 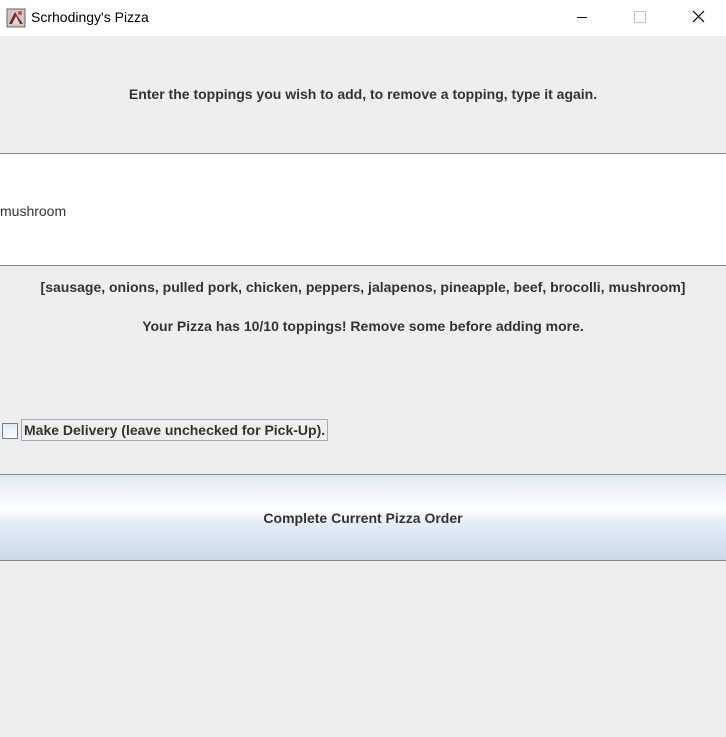 I want to click on topping-input-value: mushroom, so click(x=33, y=211).